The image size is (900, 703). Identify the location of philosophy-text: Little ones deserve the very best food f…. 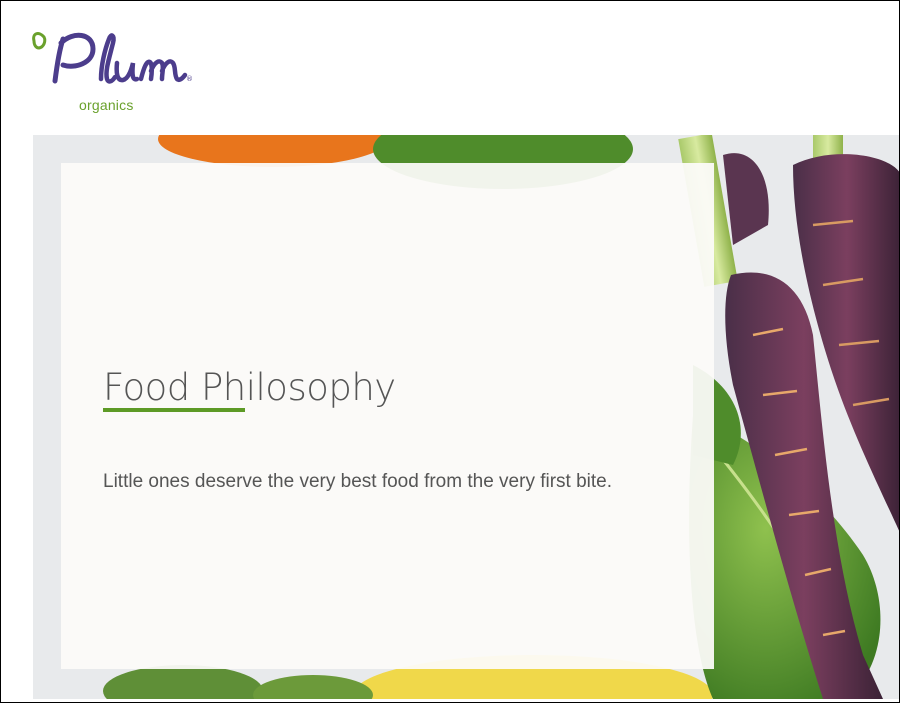
(358, 481).